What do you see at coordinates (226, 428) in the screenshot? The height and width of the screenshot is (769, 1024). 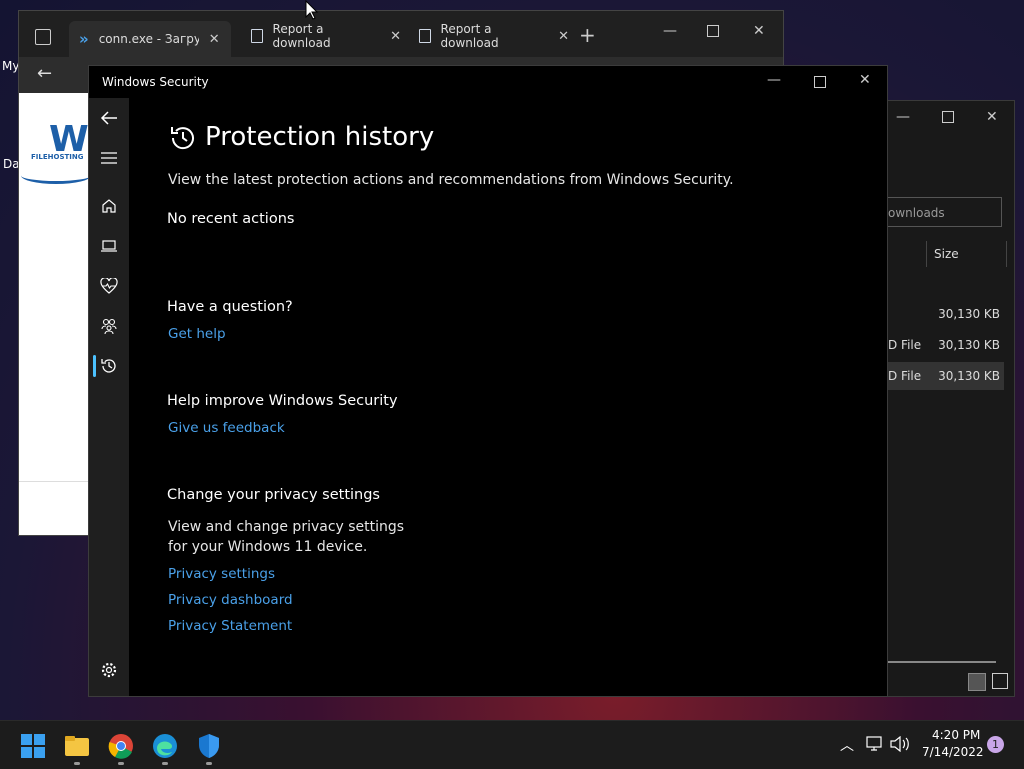 I see `feedback-link: Give us feedback` at bounding box center [226, 428].